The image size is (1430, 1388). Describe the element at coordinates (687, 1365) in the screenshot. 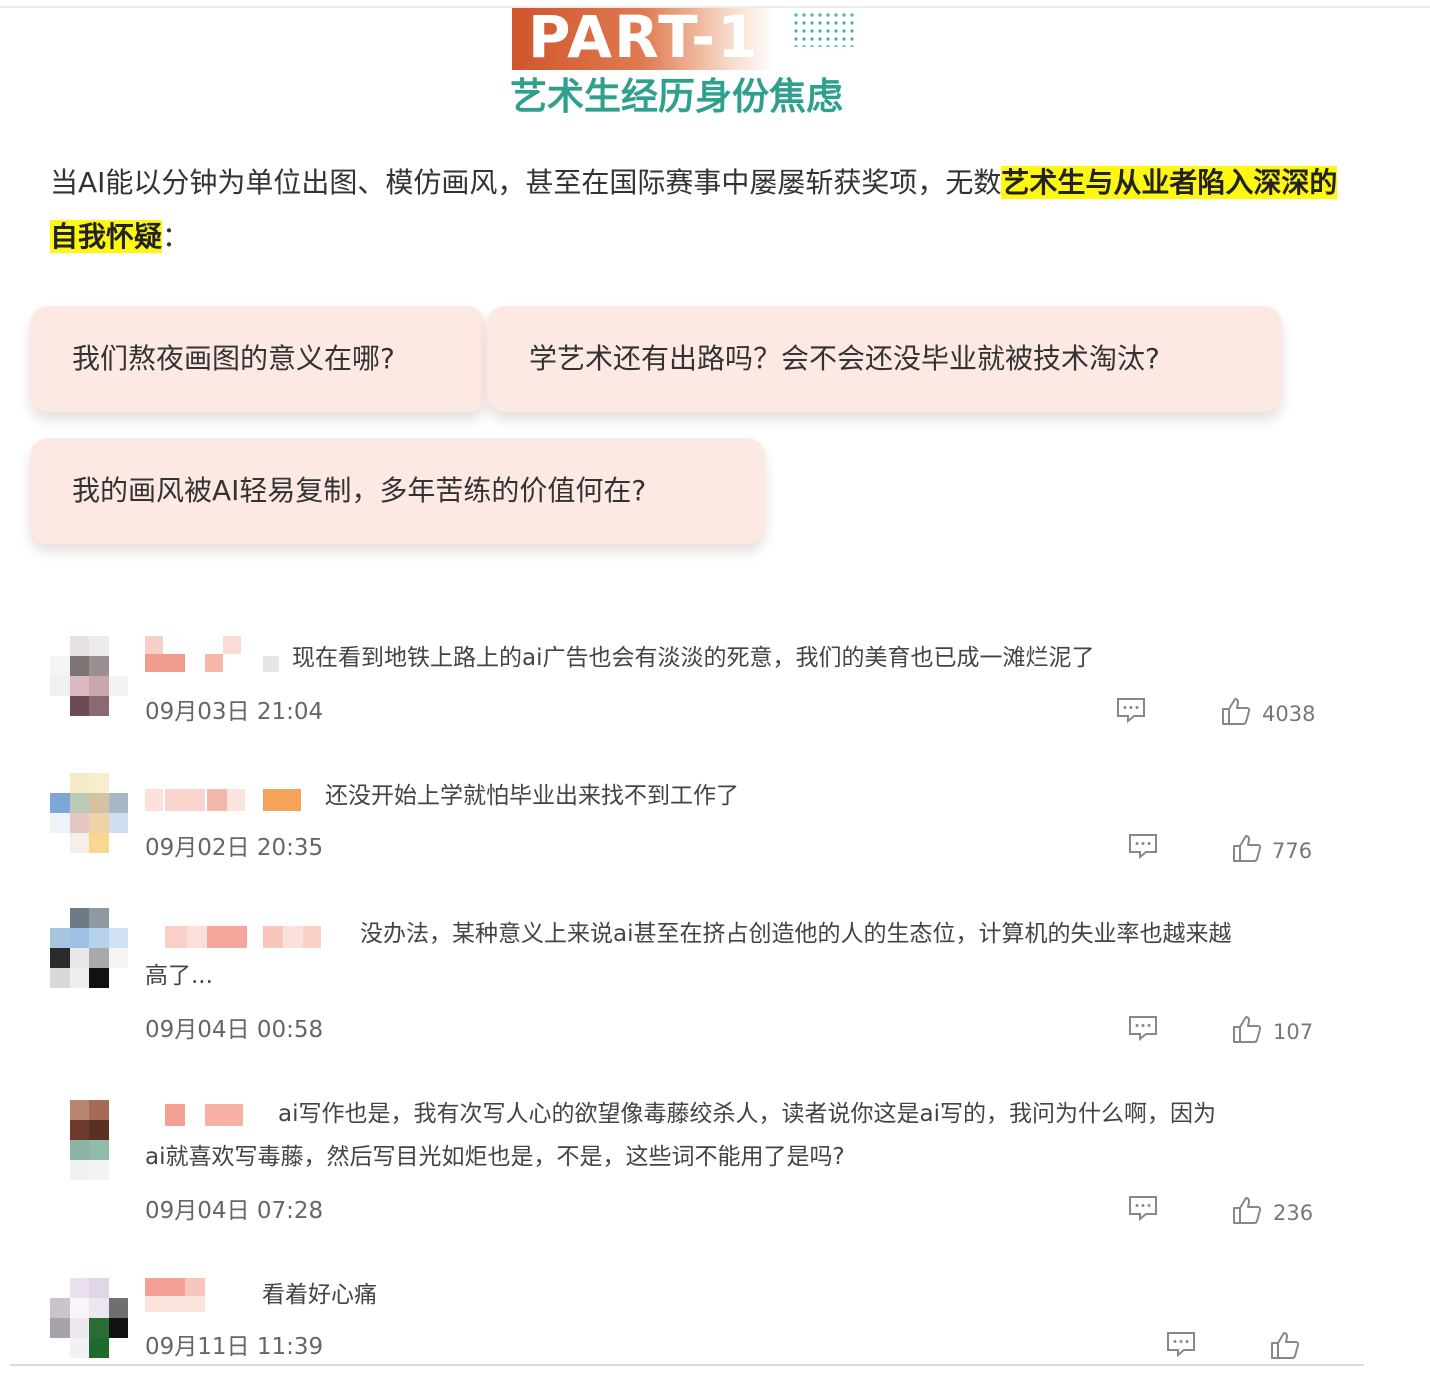

I see `bottom-divider` at that location.